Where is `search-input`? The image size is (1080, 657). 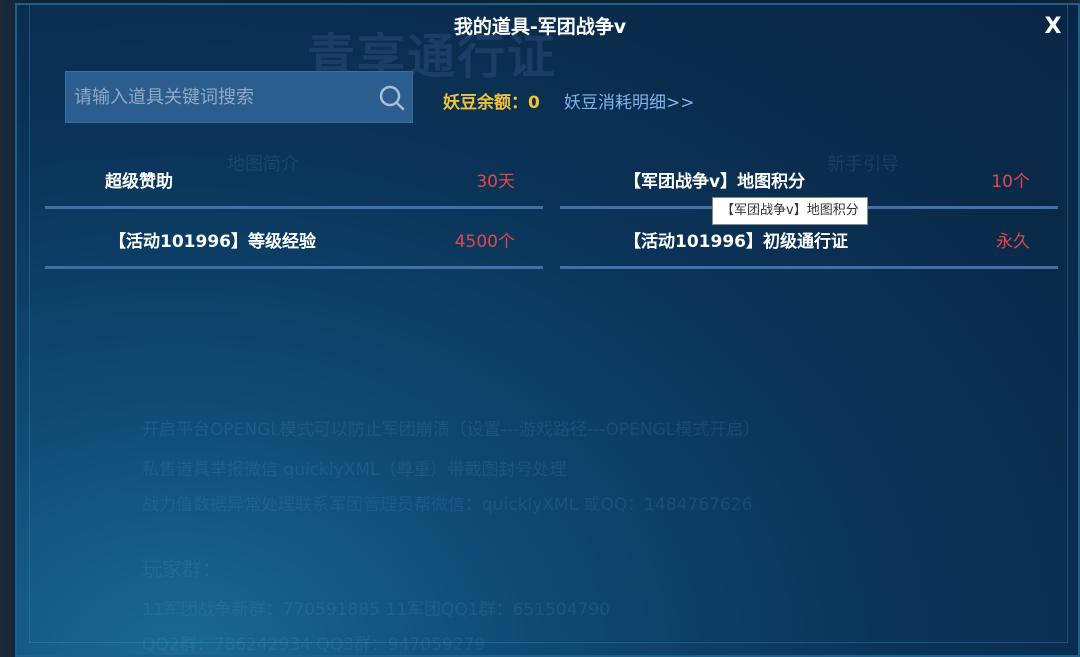 search-input is located at coordinates (224, 97).